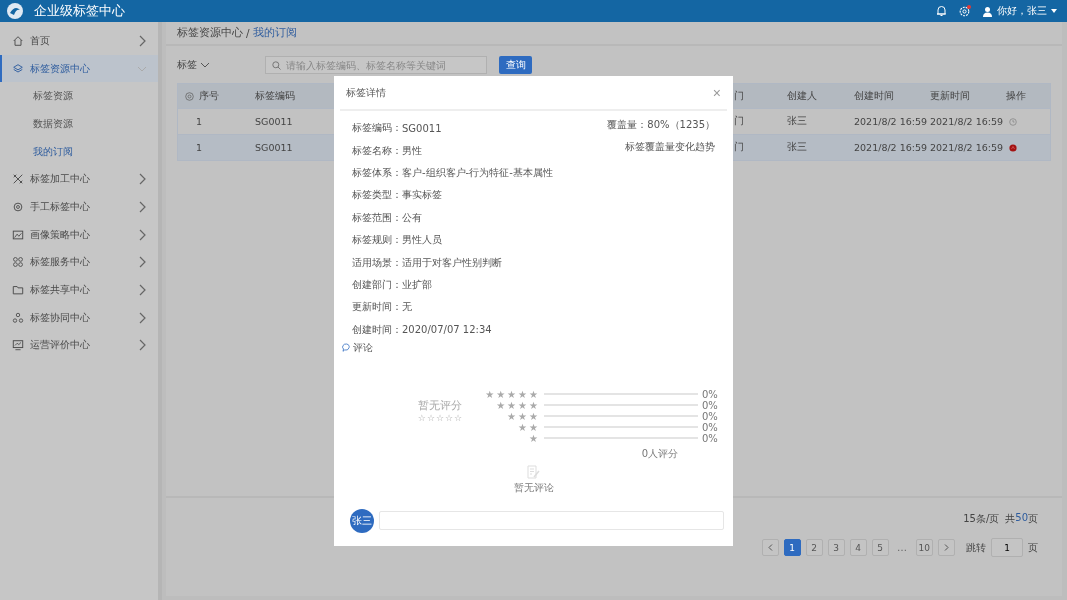 The width and height of the screenshot is (1067, 600). I want to click on jump-label: 跳转, so click(976, 547).